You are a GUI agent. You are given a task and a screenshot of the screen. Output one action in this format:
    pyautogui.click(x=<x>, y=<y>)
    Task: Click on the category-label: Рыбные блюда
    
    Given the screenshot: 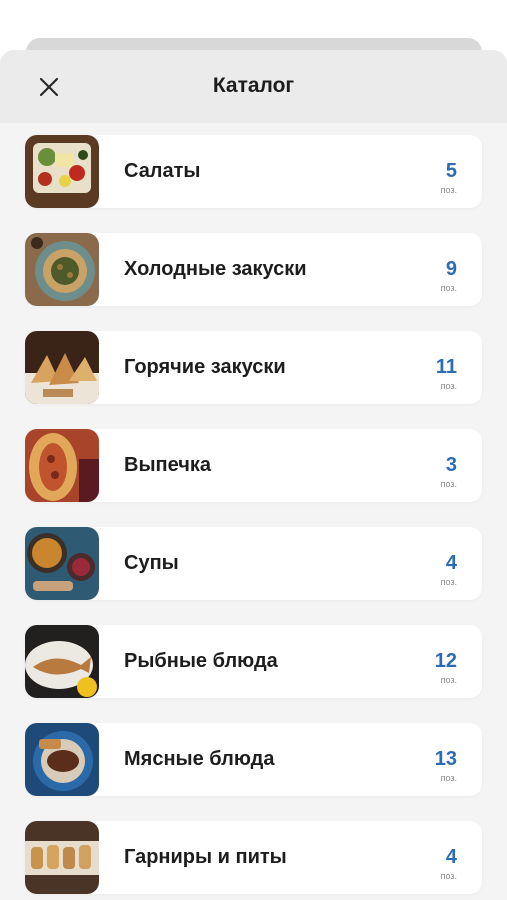 What is the action you would take?
    pyautogui.click(x=201, y=661)
    